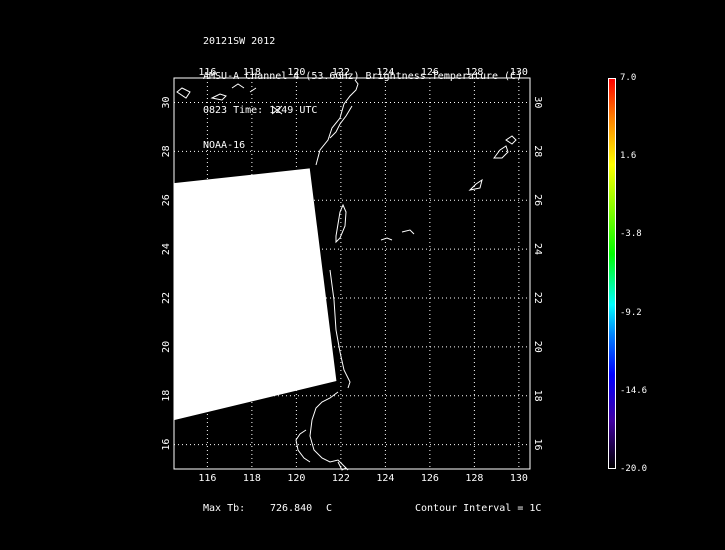 The image size is (725, 550). Describe the element at coordinates (537, 102) in the screenshot. I see `lat-tick-label-right: 30` at that location.